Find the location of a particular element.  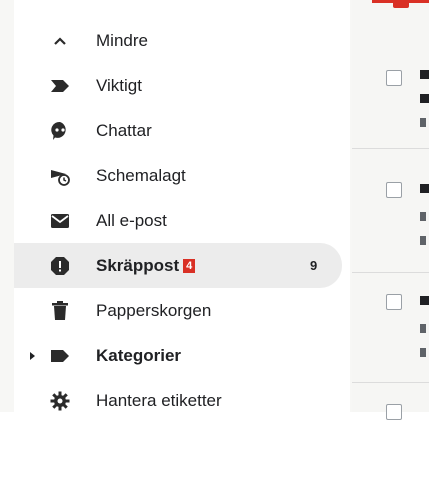

primary-tab-icon is located at coordinates (401, 4).